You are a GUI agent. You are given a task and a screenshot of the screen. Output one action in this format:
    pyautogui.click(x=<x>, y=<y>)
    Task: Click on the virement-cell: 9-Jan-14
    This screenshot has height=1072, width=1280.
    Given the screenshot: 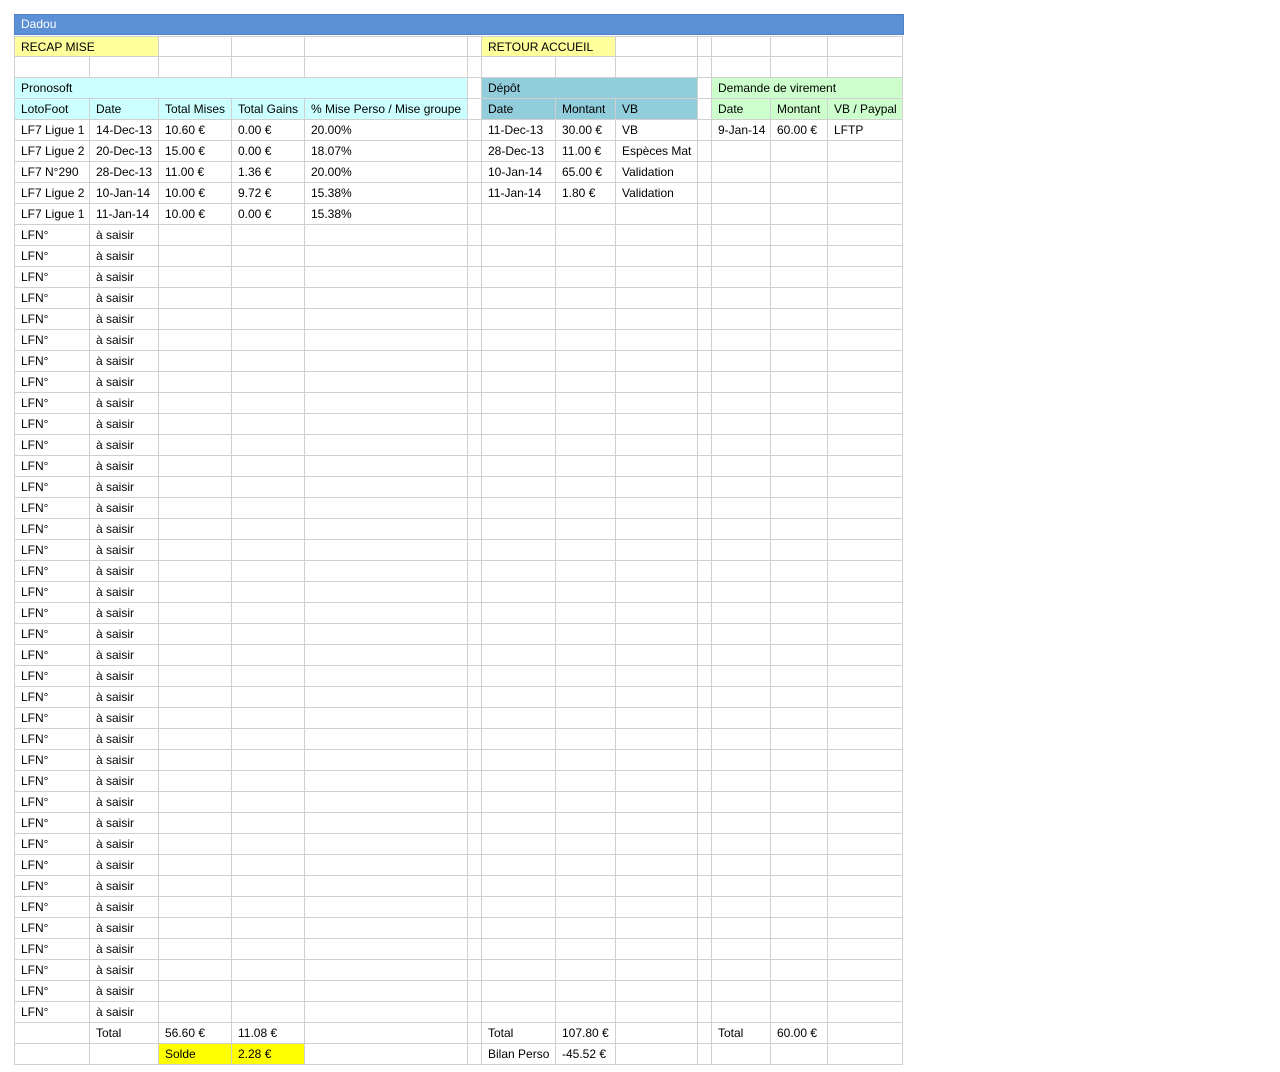 What is the action you would take?
    pyautogui.click(x=741, y=130)
    